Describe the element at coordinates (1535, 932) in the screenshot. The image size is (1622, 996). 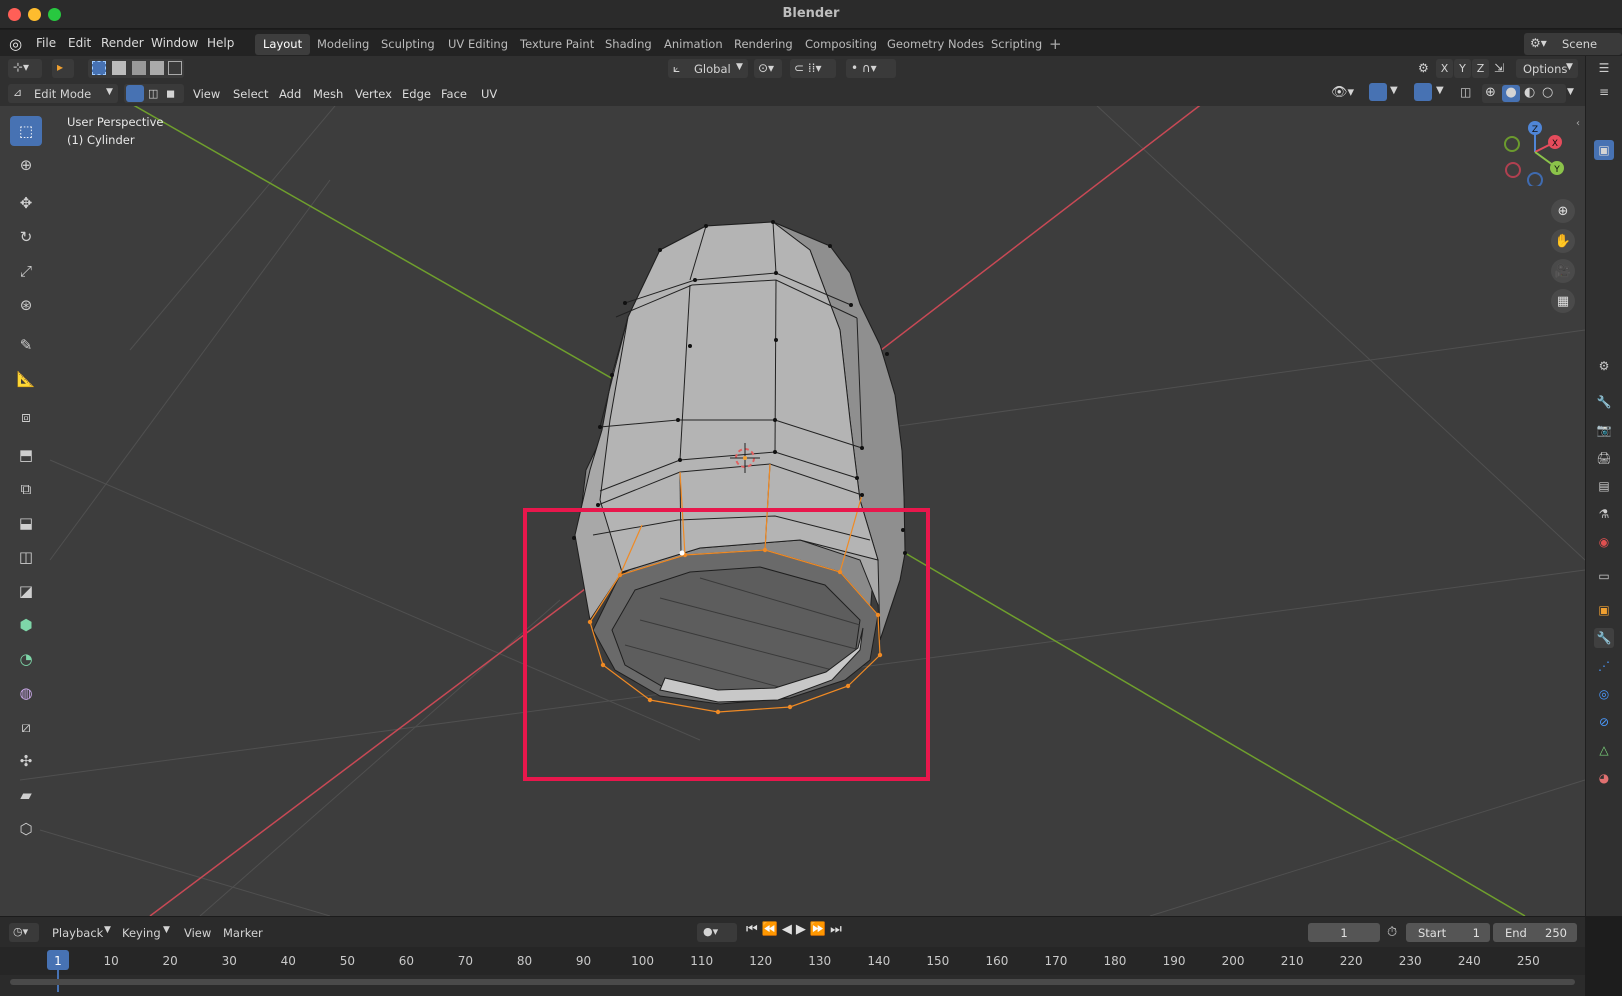
I see `end-frame-field: End 250` at that location.